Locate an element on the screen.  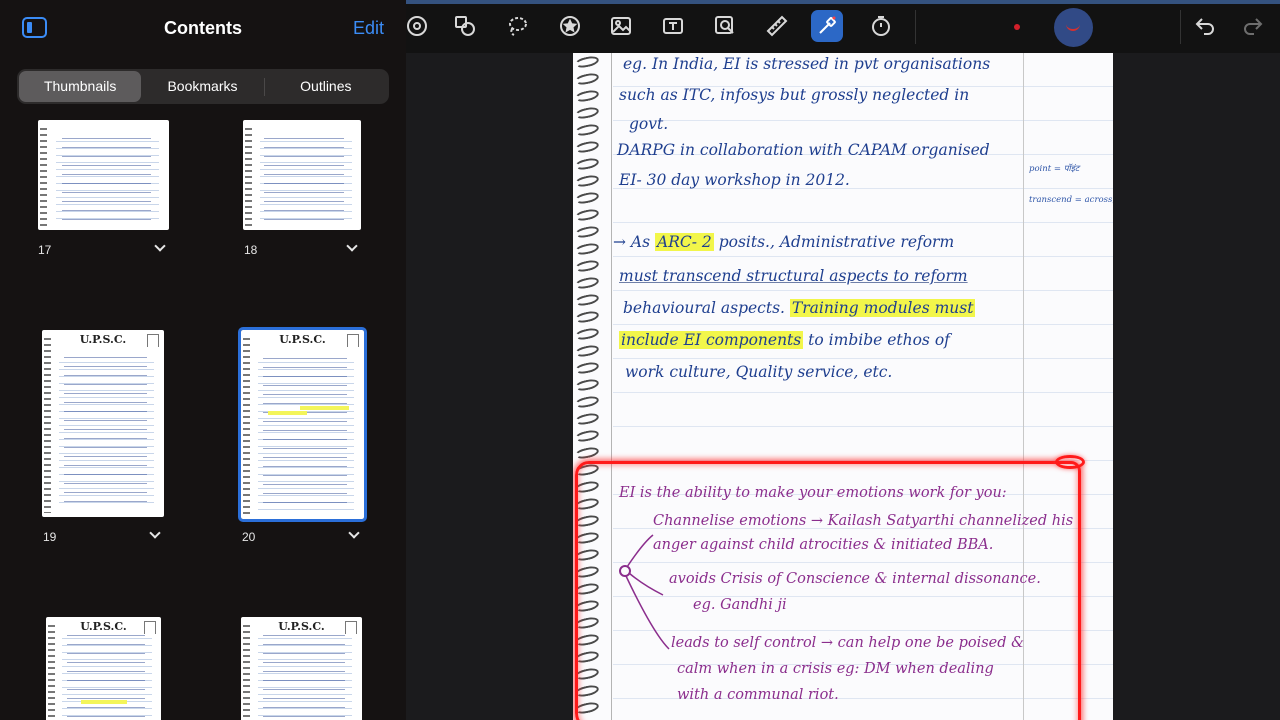
page-thumbnail-selected: U.P.S.C. is located at coordinates (302, 424).